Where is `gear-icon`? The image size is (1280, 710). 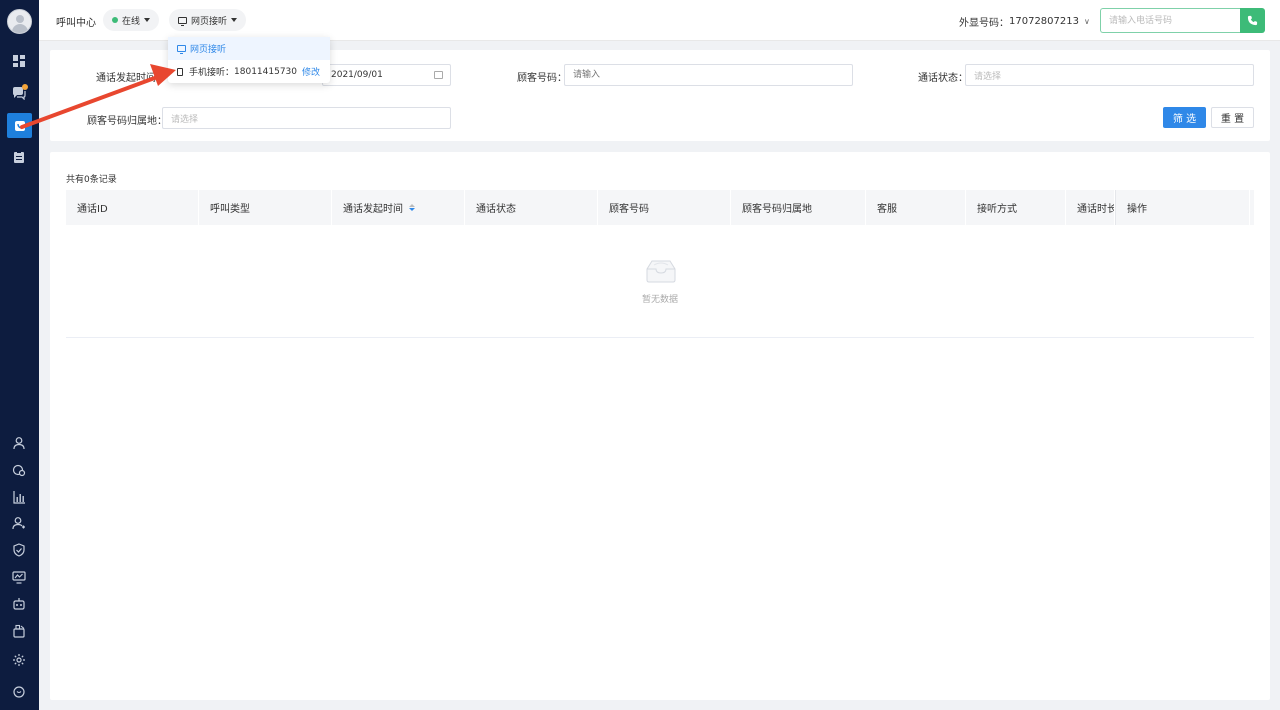 gear-icon is located at coordinates (19, 660).